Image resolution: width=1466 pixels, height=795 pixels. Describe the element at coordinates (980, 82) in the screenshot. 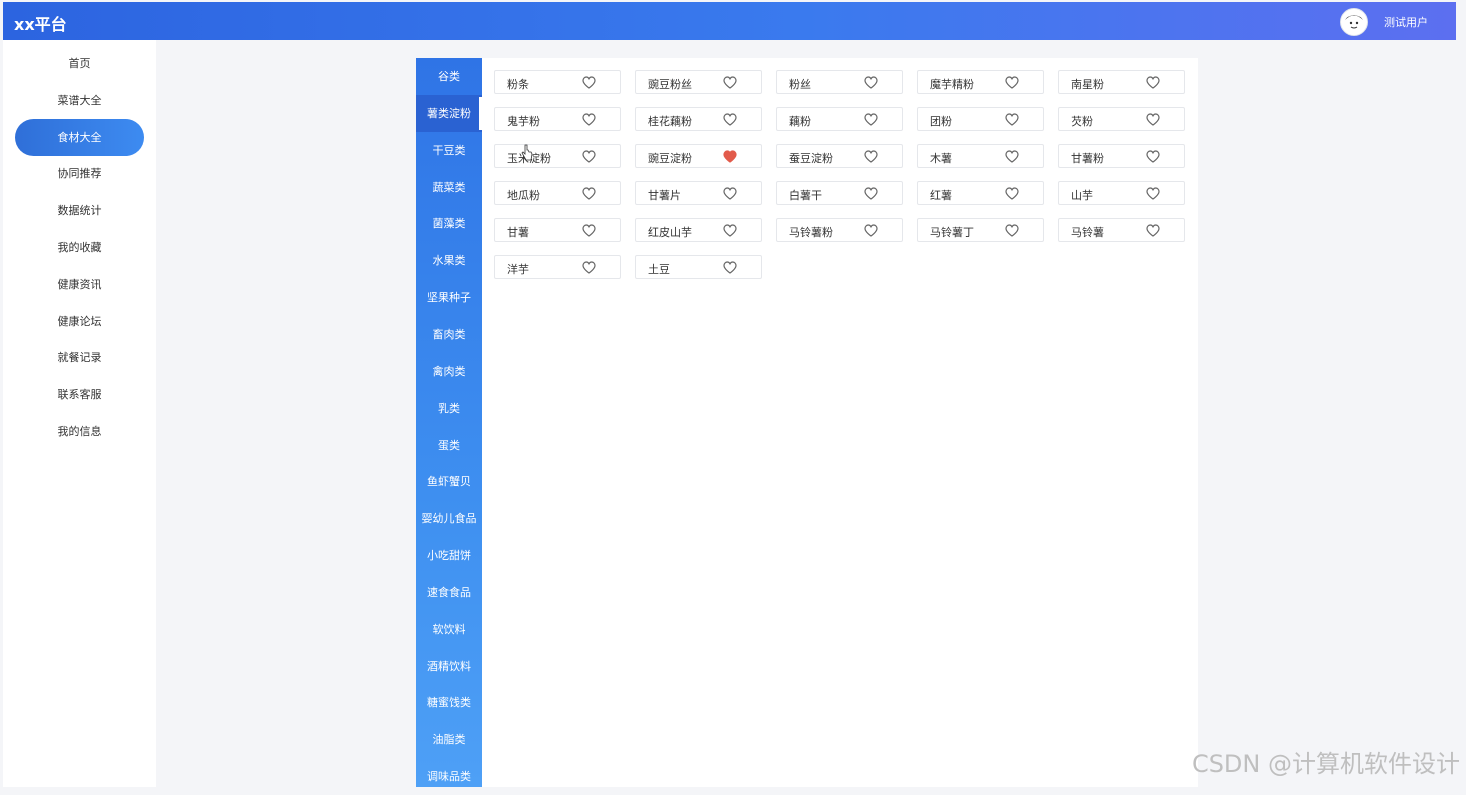

I see `food-item: 魔芋精粉` at that location.